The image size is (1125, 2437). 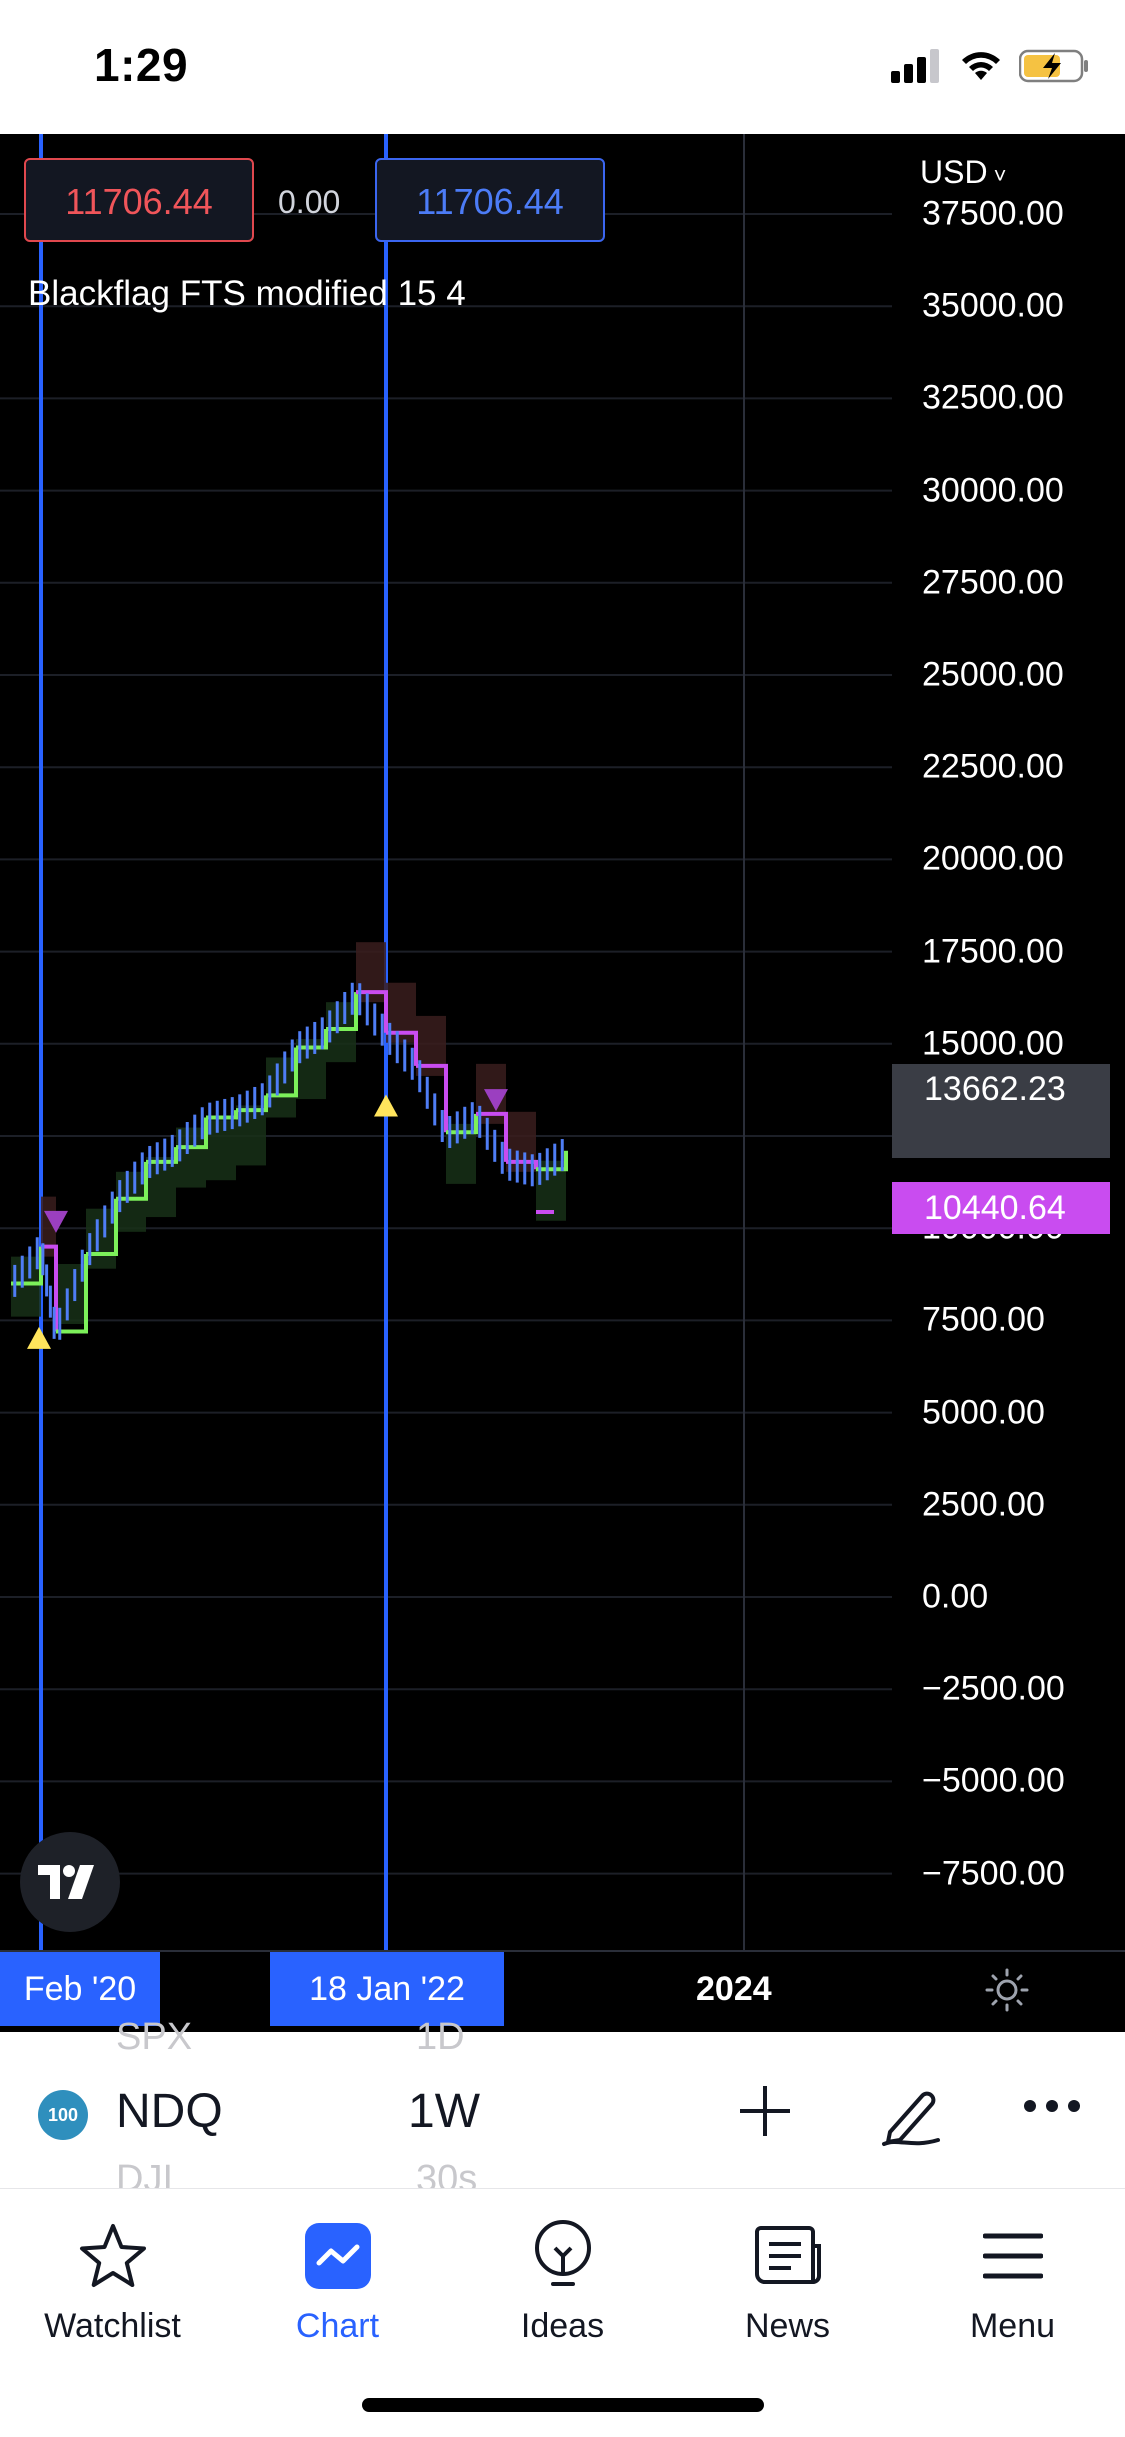 I want to click on chart-icon, so click(x=337, y=2256).